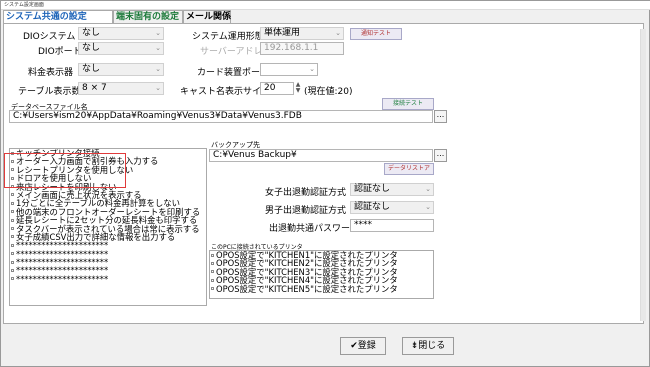 The height and width of the screenshot is (367, 650). I want to click on dio-system-select: なし ⌄, so click(121, 33).